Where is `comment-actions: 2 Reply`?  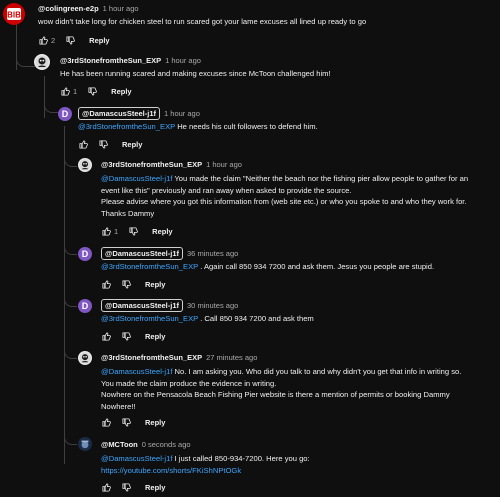
comment-actions: 2 Reply is located at coordinates (74, 40).